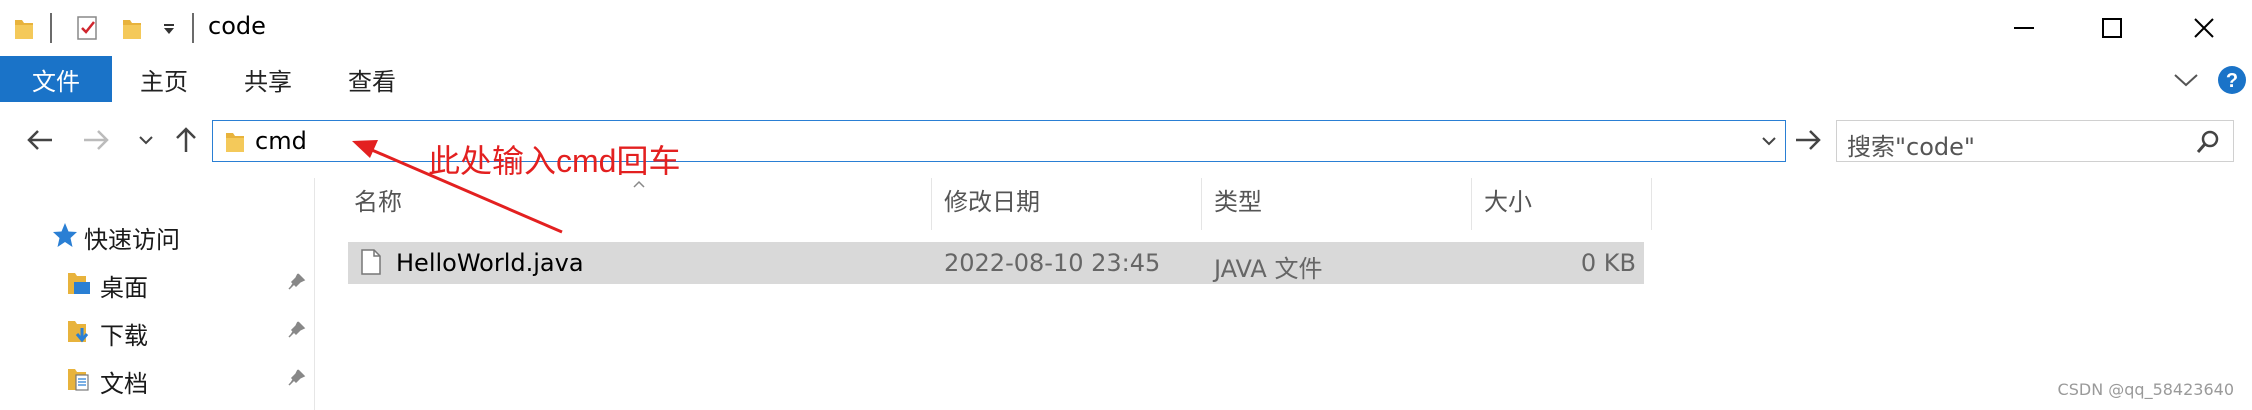 Image resolution: width=2252 pixels, height=410 pixels. What do you see at coordinates (1911, 144) in the screenshot?
I see `search-input: 搜索"code"` at bounding box center [1911, 144].